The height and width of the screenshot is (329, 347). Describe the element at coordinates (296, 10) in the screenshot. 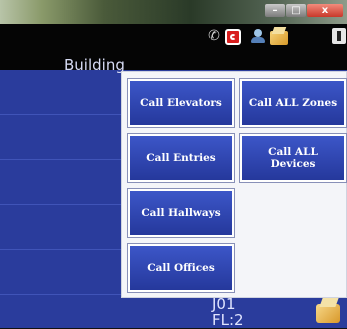

I see `maximize-button: □` at that location.